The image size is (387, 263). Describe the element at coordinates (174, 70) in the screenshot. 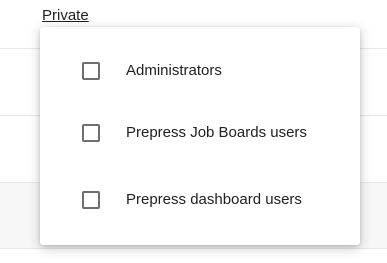

I see `administrators-label: Administrators` at that location.